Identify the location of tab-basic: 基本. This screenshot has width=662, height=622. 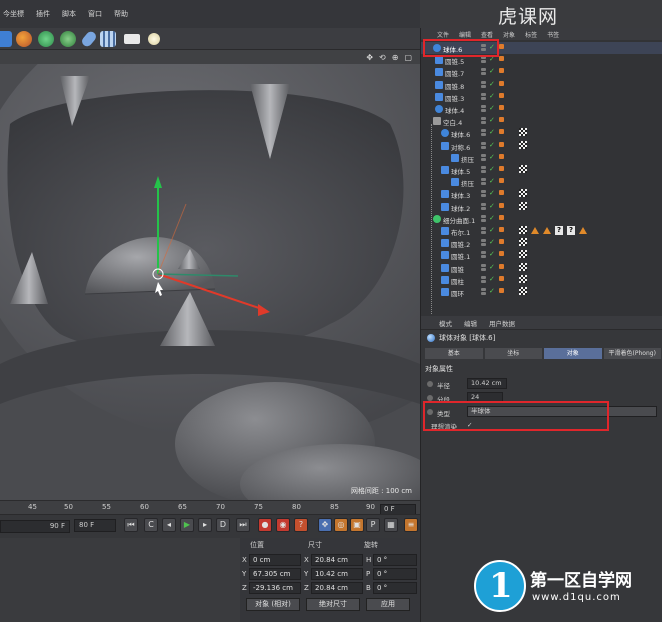
(454, 353).